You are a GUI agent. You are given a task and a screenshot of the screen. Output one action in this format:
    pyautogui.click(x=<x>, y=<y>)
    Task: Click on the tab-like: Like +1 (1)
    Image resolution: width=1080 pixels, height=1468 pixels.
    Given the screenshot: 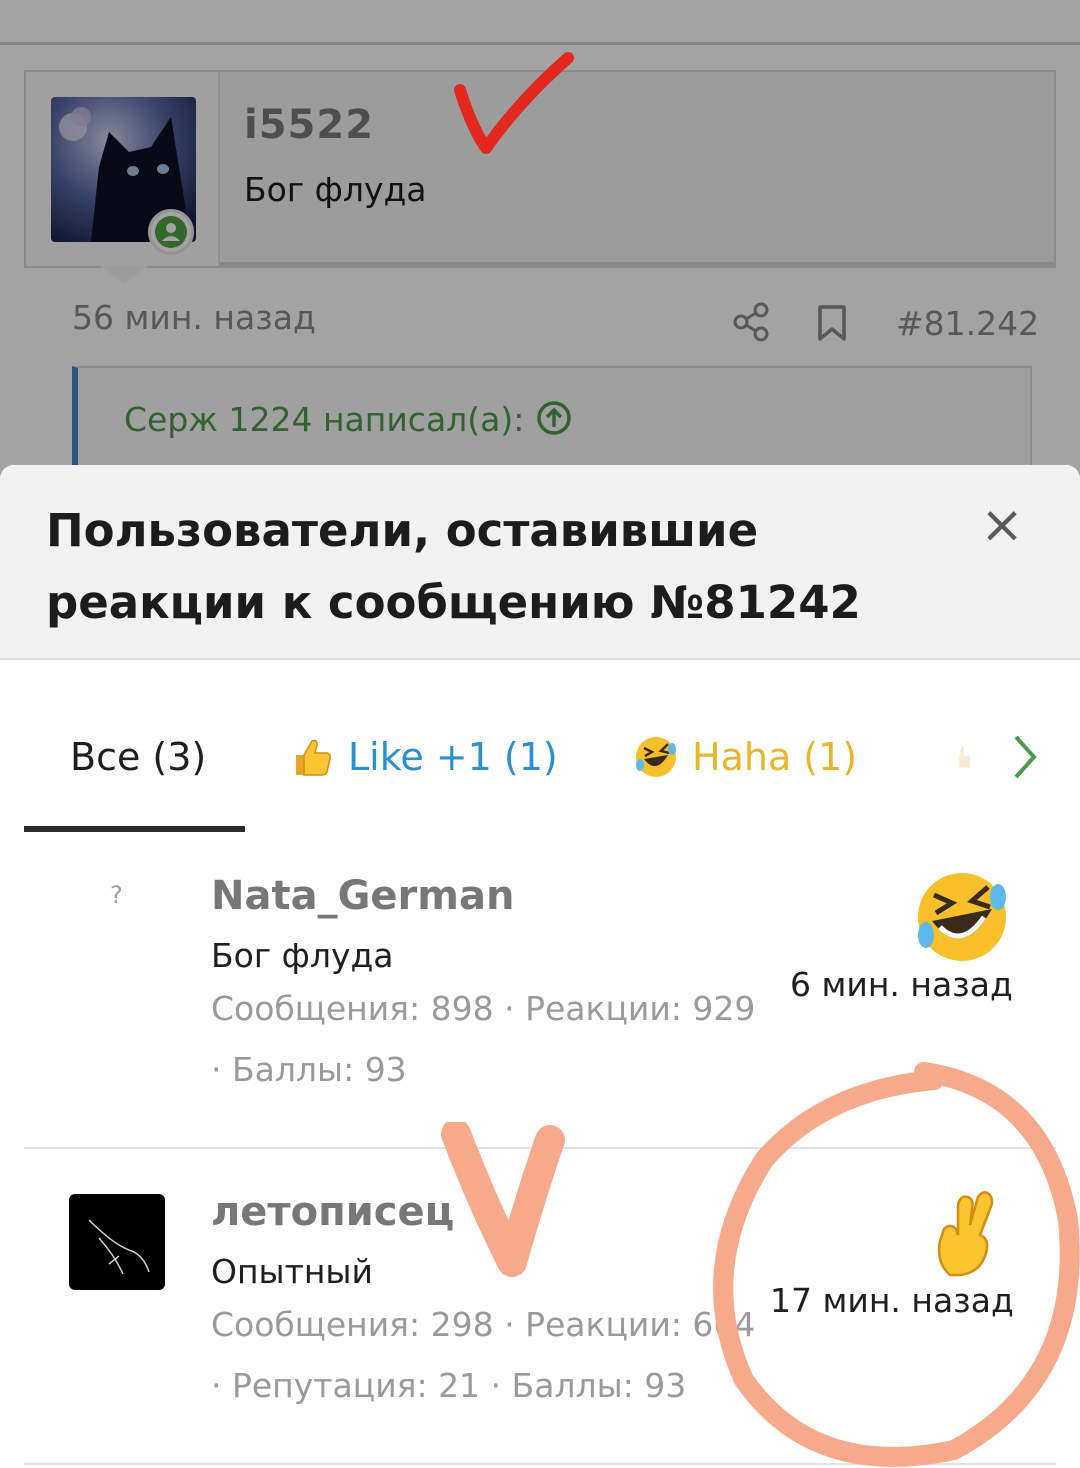 What is the action you would take?
    pyautogui.click(x=424, y=757)
    